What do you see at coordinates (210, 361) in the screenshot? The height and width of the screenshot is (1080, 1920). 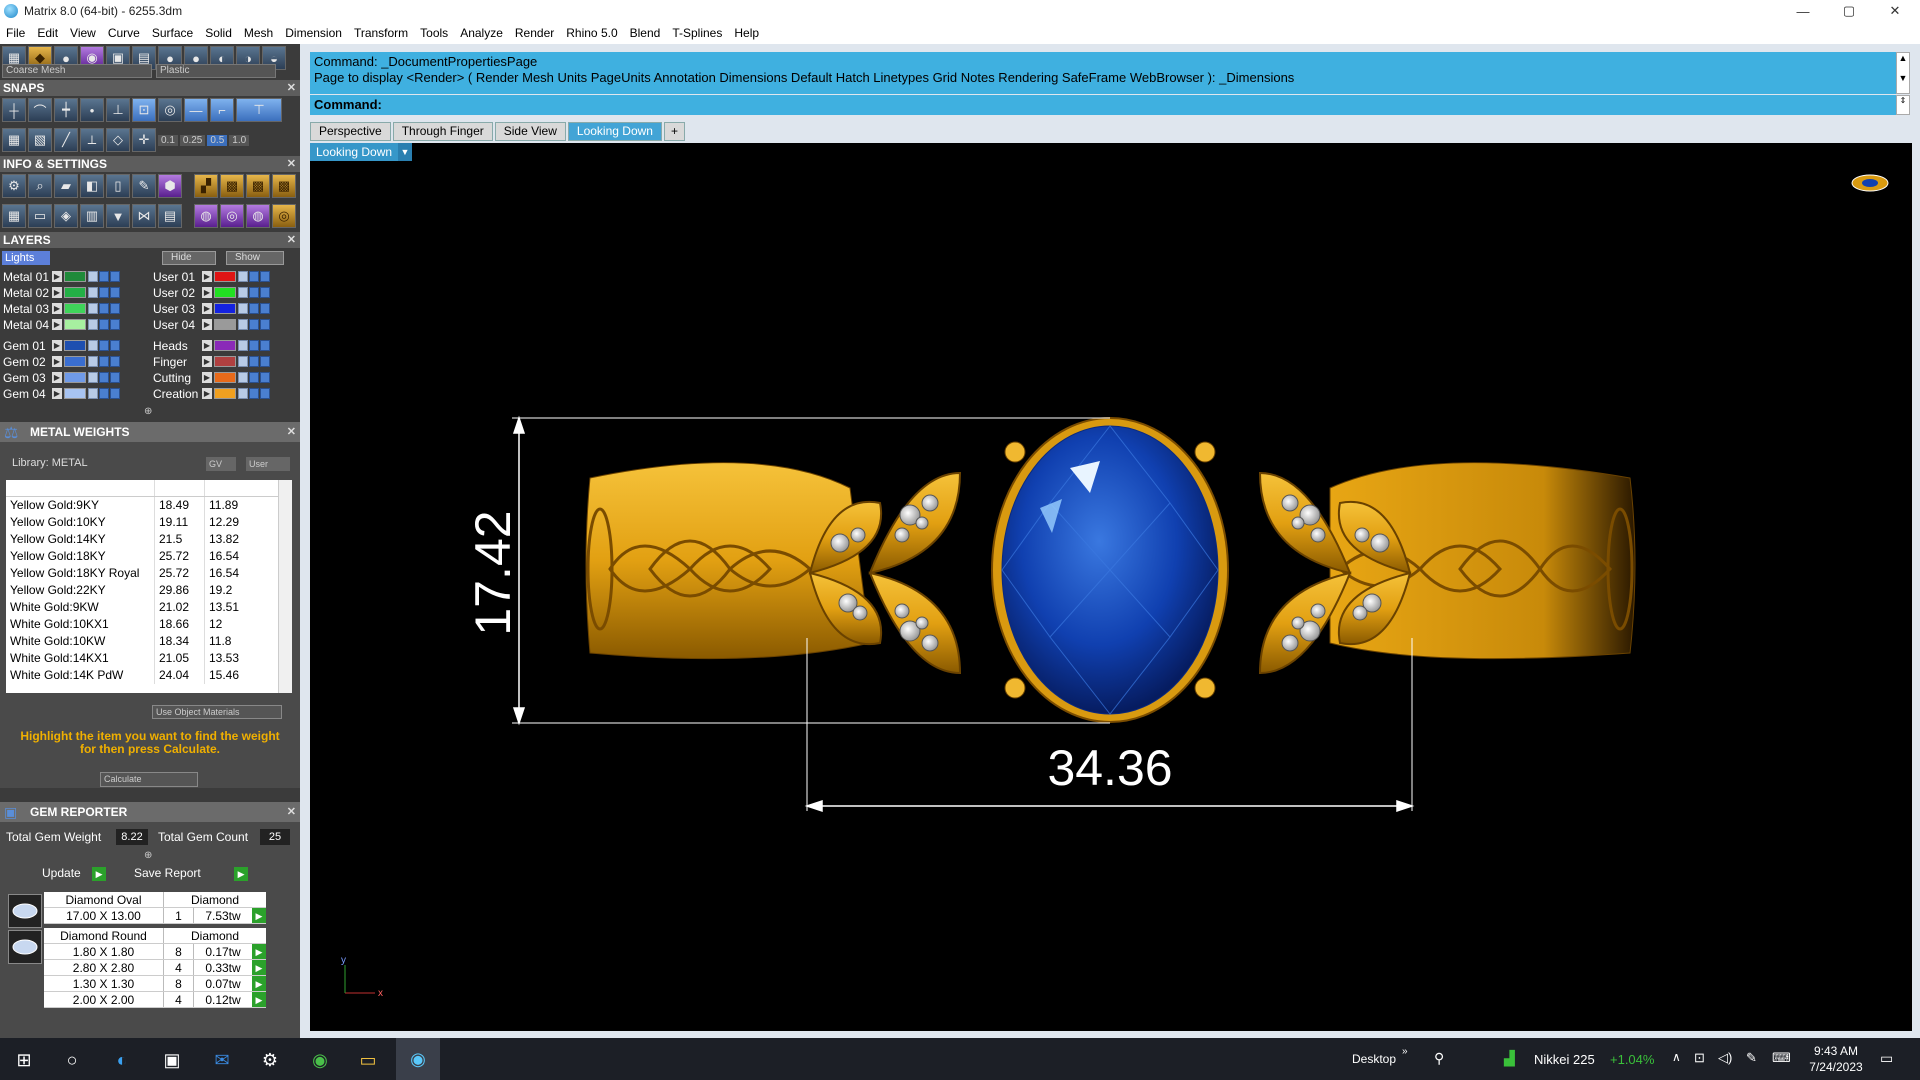 I see `layer-row: Finger ▶` at bounding box center [210, 361].